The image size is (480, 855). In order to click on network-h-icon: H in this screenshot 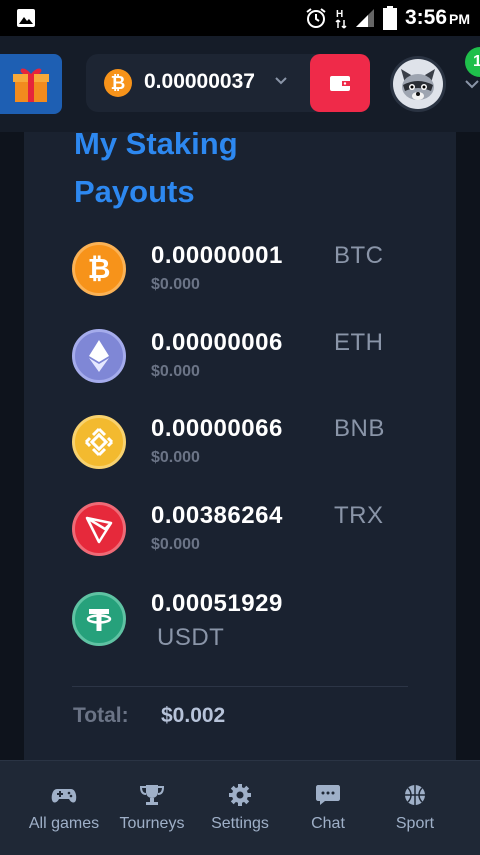, I will do `click(341, 19)`.